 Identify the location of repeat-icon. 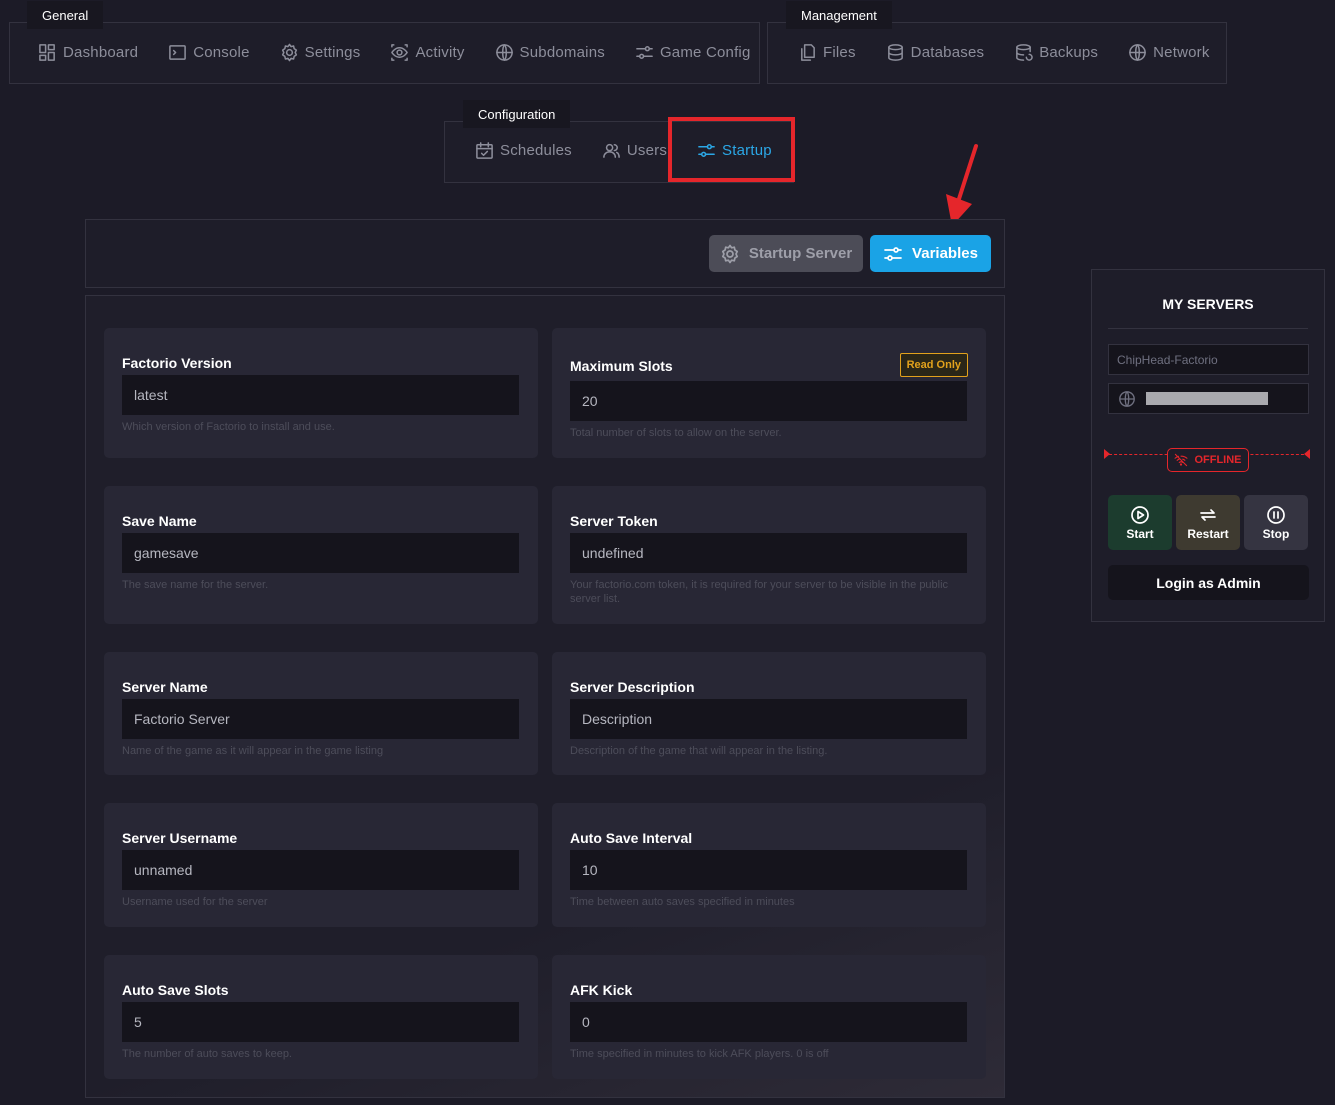
(1208, 514).